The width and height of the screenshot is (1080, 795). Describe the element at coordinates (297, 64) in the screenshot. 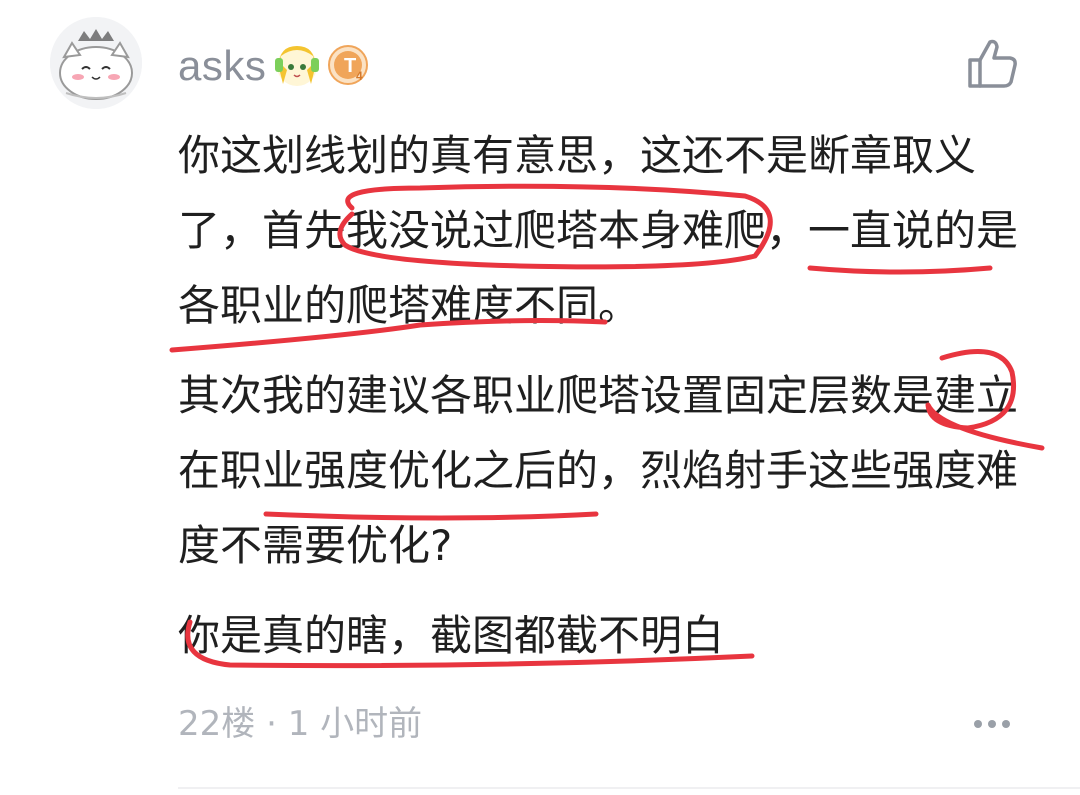

I see `anime-girl-badge-icon` at that location.